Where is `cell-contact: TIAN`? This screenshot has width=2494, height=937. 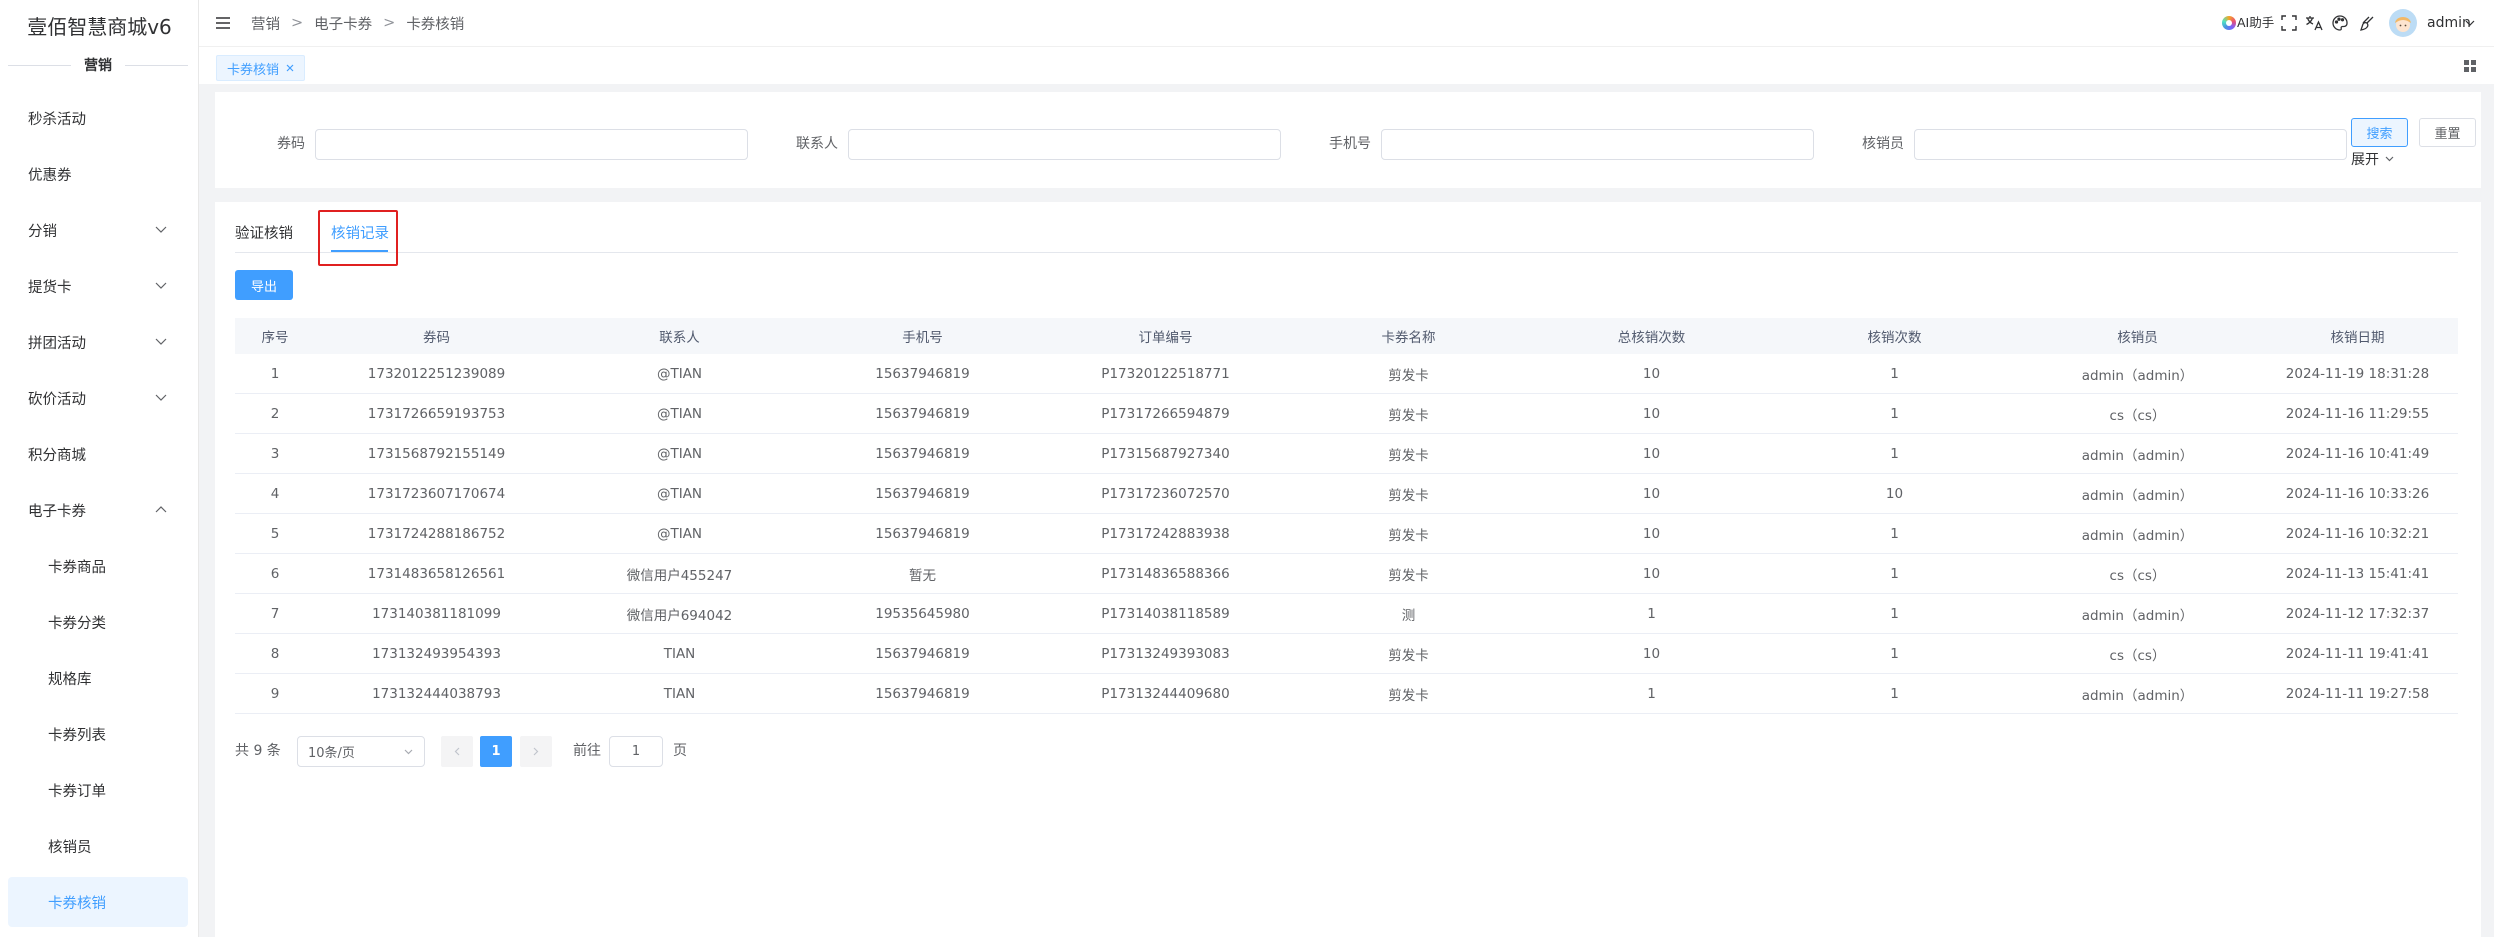
cell-contact: TIAN is located at coordinates (679, 693).